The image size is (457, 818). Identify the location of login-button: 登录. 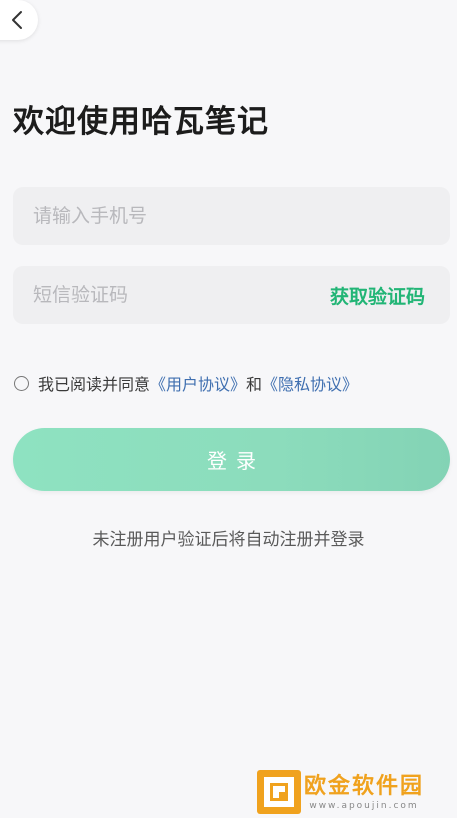
(231, 459).